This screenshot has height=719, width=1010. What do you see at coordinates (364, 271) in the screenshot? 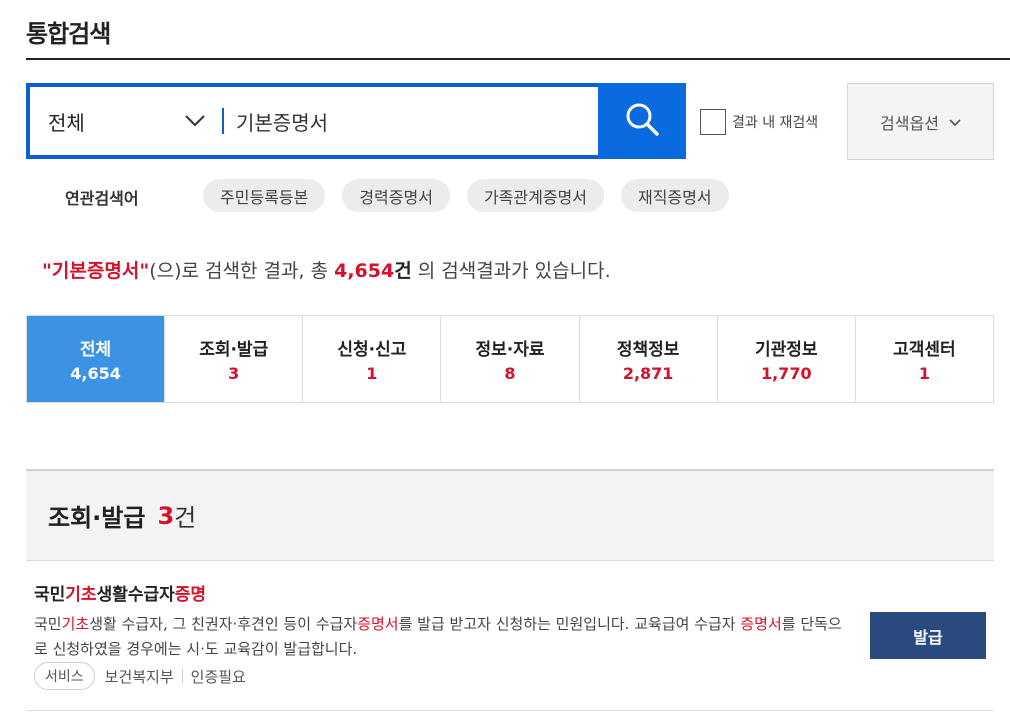
I see `result-total-count: 4,654` at bounding box center [364, 271].